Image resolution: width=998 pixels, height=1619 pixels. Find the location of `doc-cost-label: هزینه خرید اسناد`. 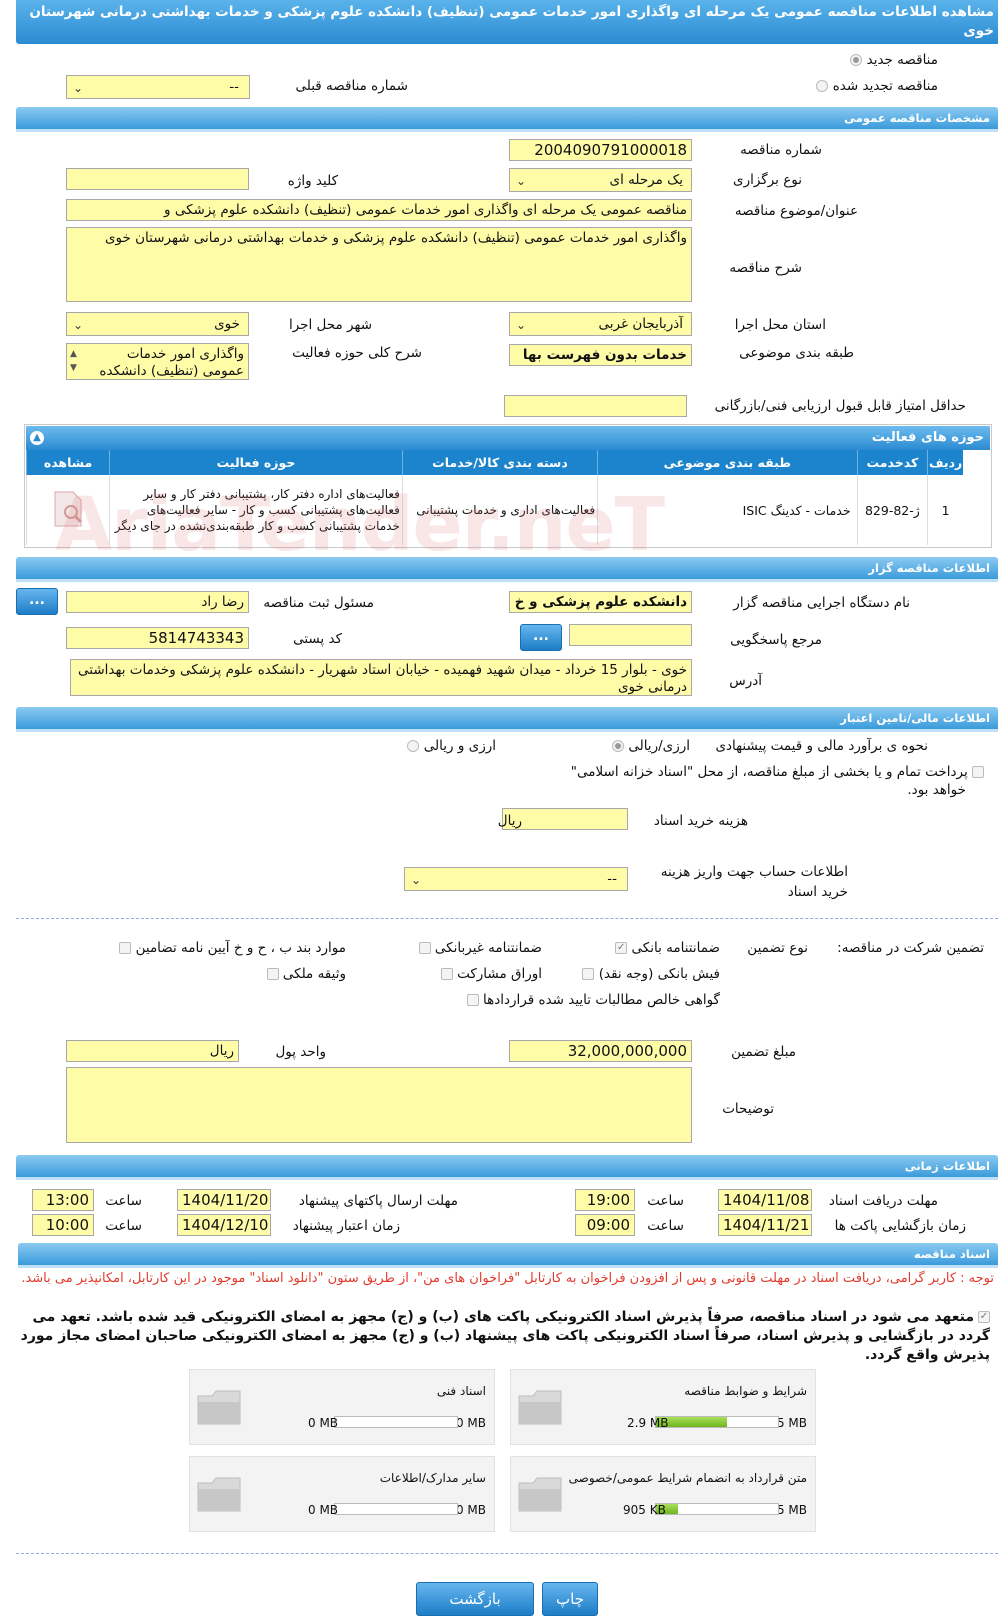

doc-cost-label: هزینه خرید اسناد is located at coordinates (700, 821).